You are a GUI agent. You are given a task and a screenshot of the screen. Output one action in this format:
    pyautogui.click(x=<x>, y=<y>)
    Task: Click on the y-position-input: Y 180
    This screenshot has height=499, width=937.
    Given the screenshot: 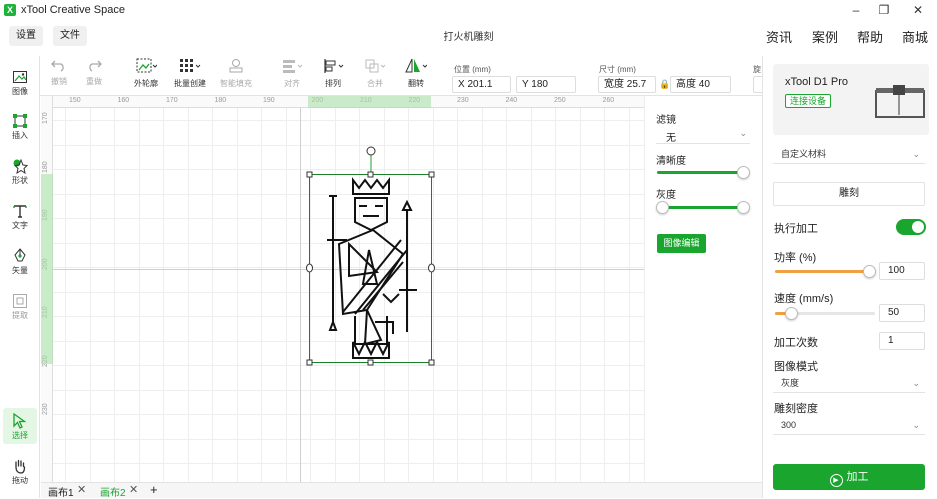 What is the action you would take?
    pyautogui.click(x=546, y=84)
    